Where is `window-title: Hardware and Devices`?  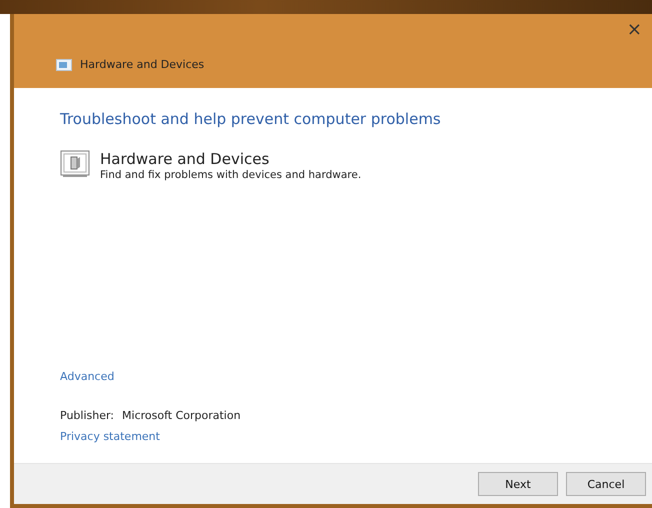
window-title: Hardware and Devices is located at coordinates (142, 64).